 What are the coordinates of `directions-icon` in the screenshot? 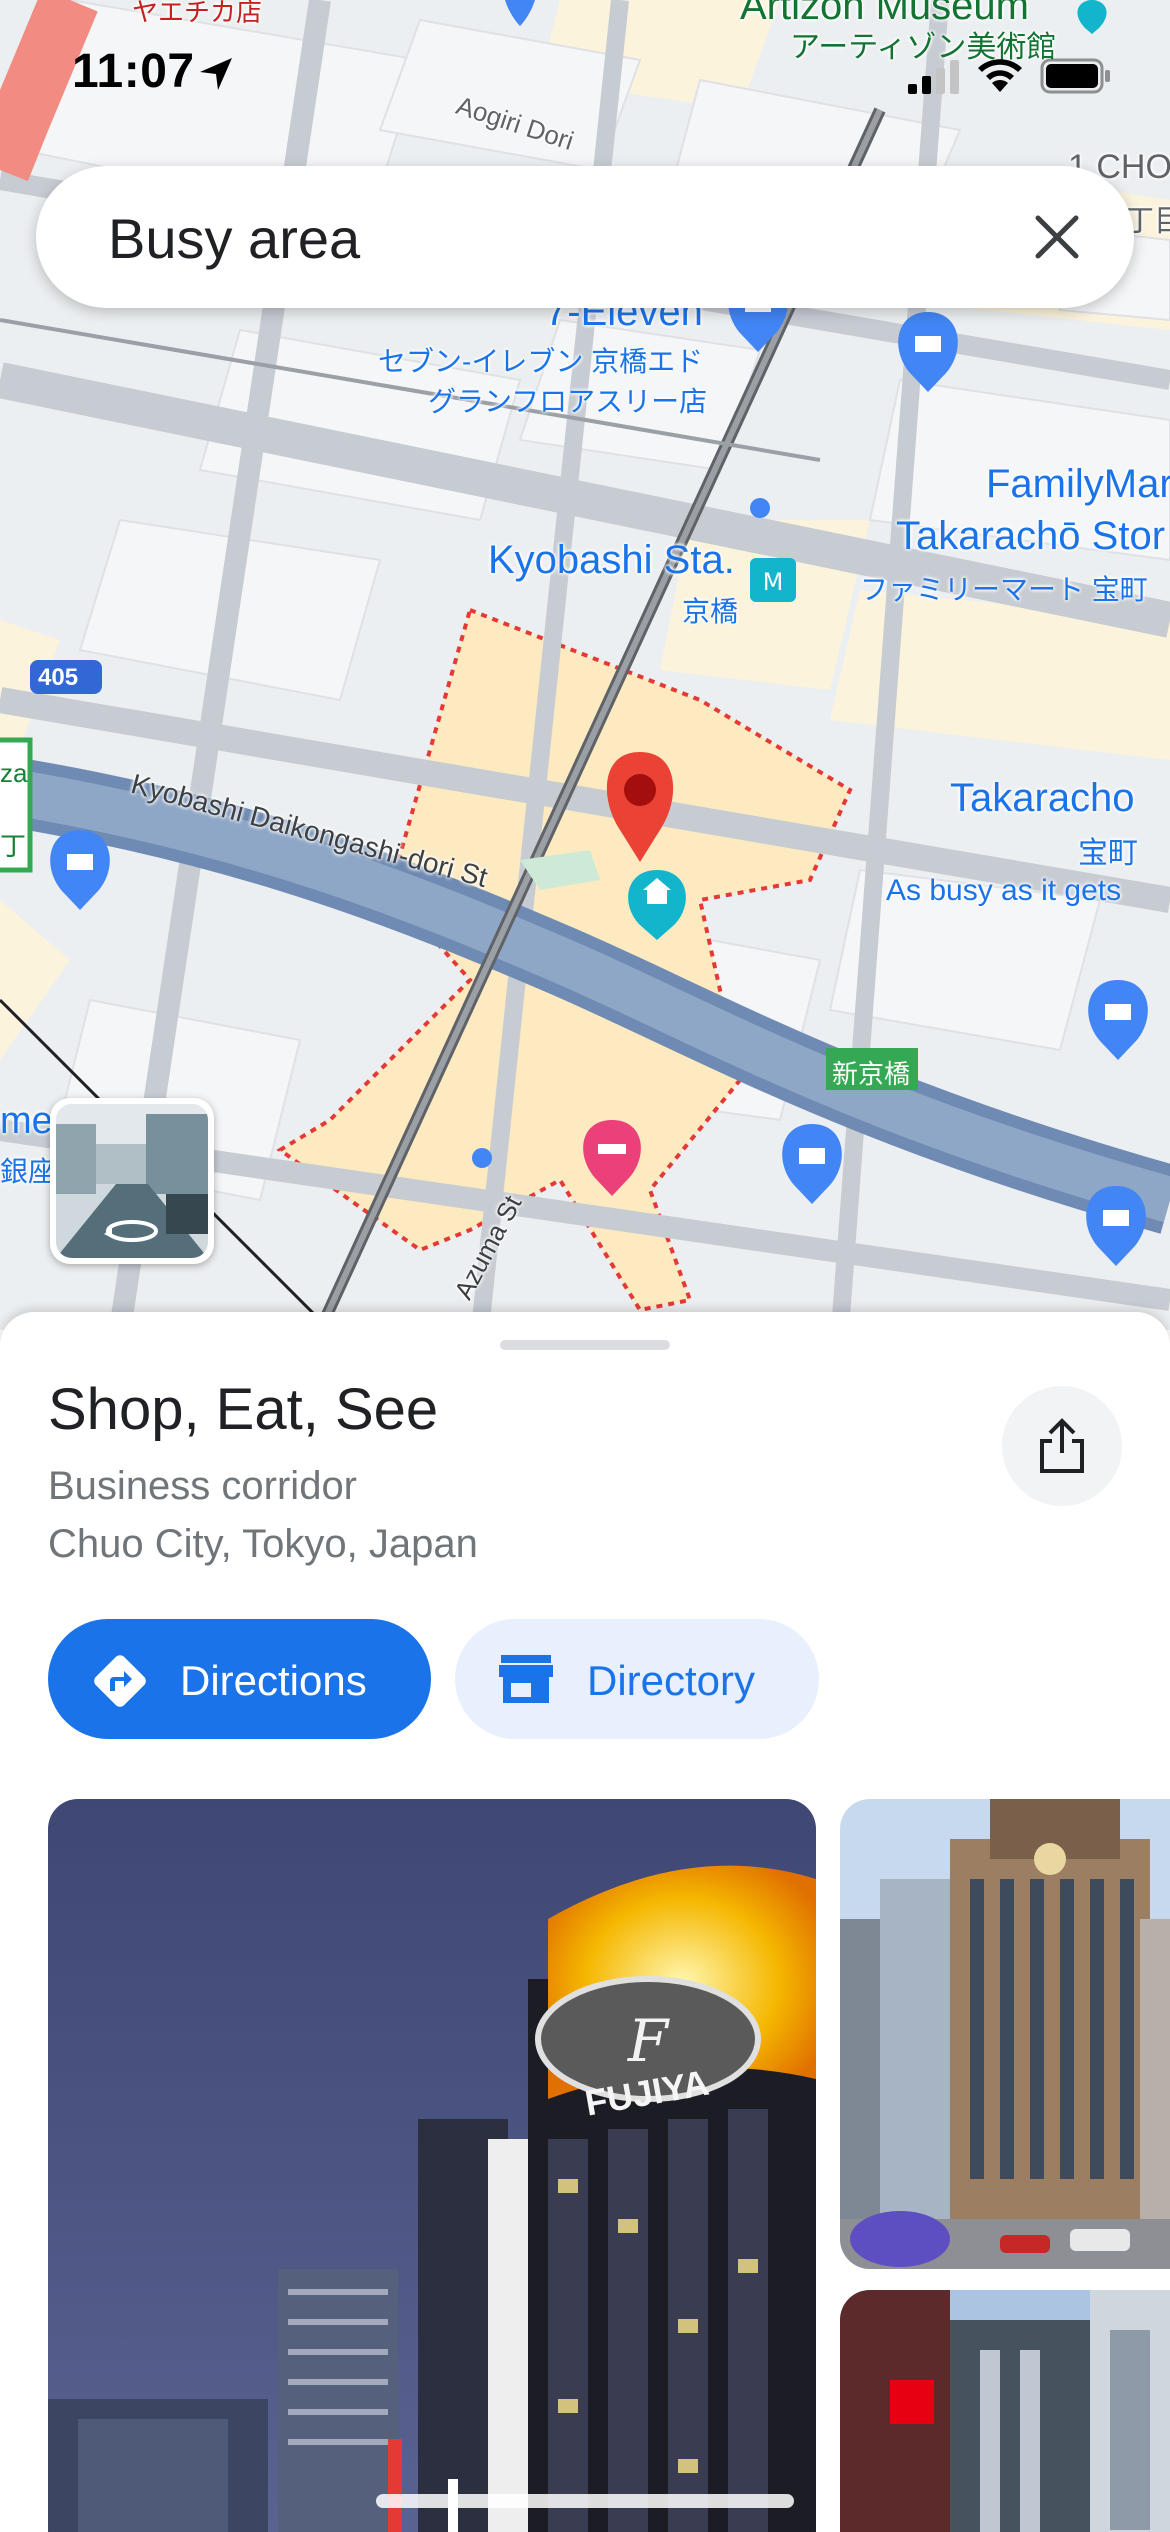 It's located at (120, 1681).